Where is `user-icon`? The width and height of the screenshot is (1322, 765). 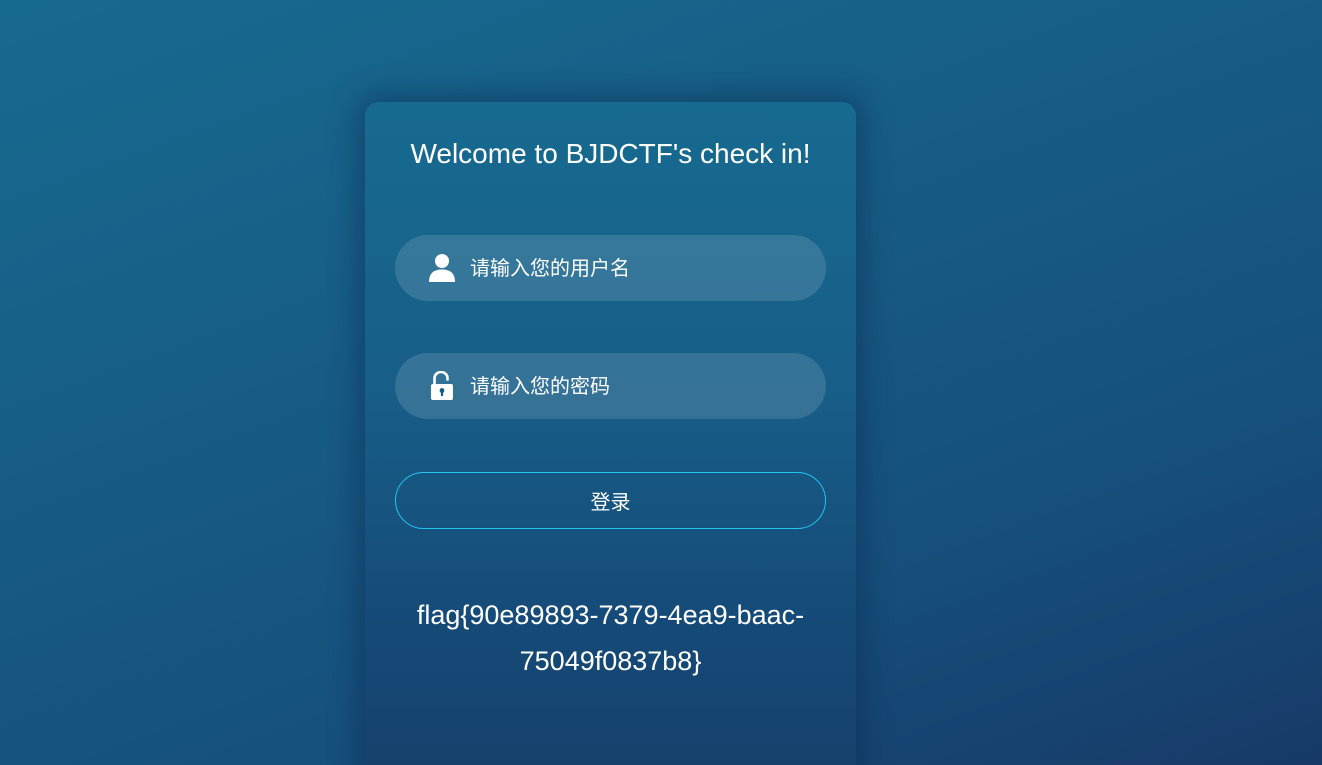 user-icon is located at coordinates (442, 268).